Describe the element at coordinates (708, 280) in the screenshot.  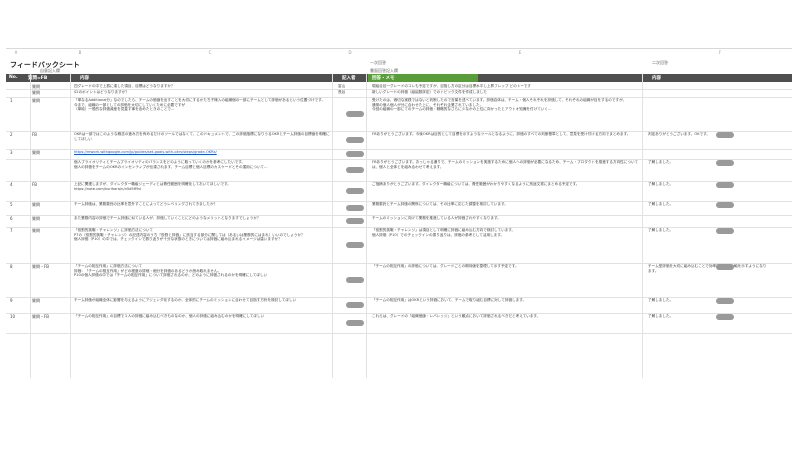
I see `row-right-content: チーム型評価を大切に組み込むことで効率的に評価の軸を示すようになります。` at that location.